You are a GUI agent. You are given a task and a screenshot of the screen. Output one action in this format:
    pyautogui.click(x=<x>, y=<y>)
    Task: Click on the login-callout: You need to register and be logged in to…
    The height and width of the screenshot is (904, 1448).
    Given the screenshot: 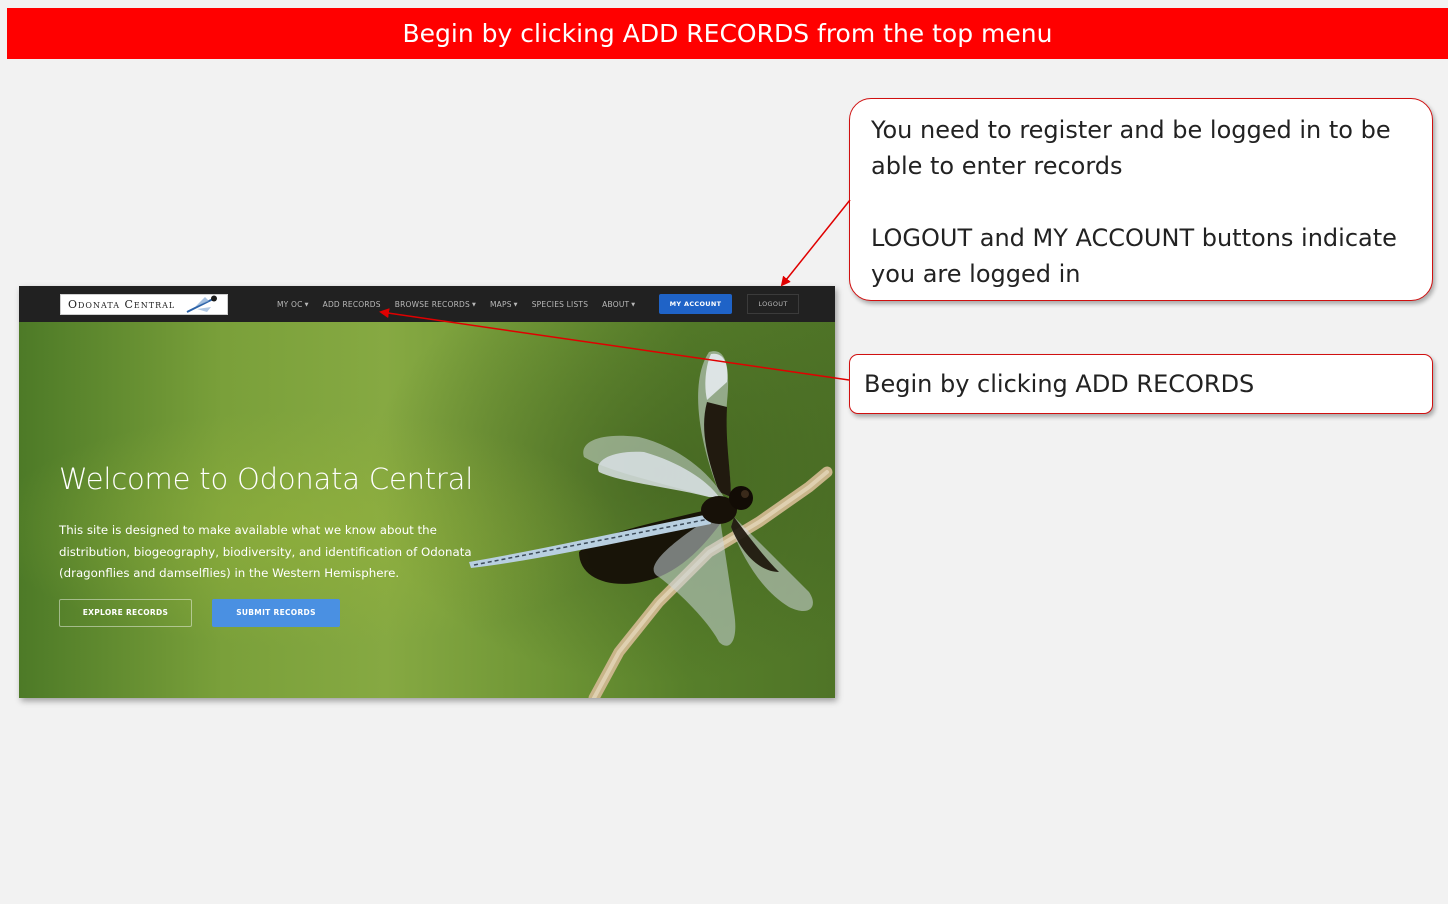 What is the action you would take?
    pyautogui.click(x=1141, y=199)
    